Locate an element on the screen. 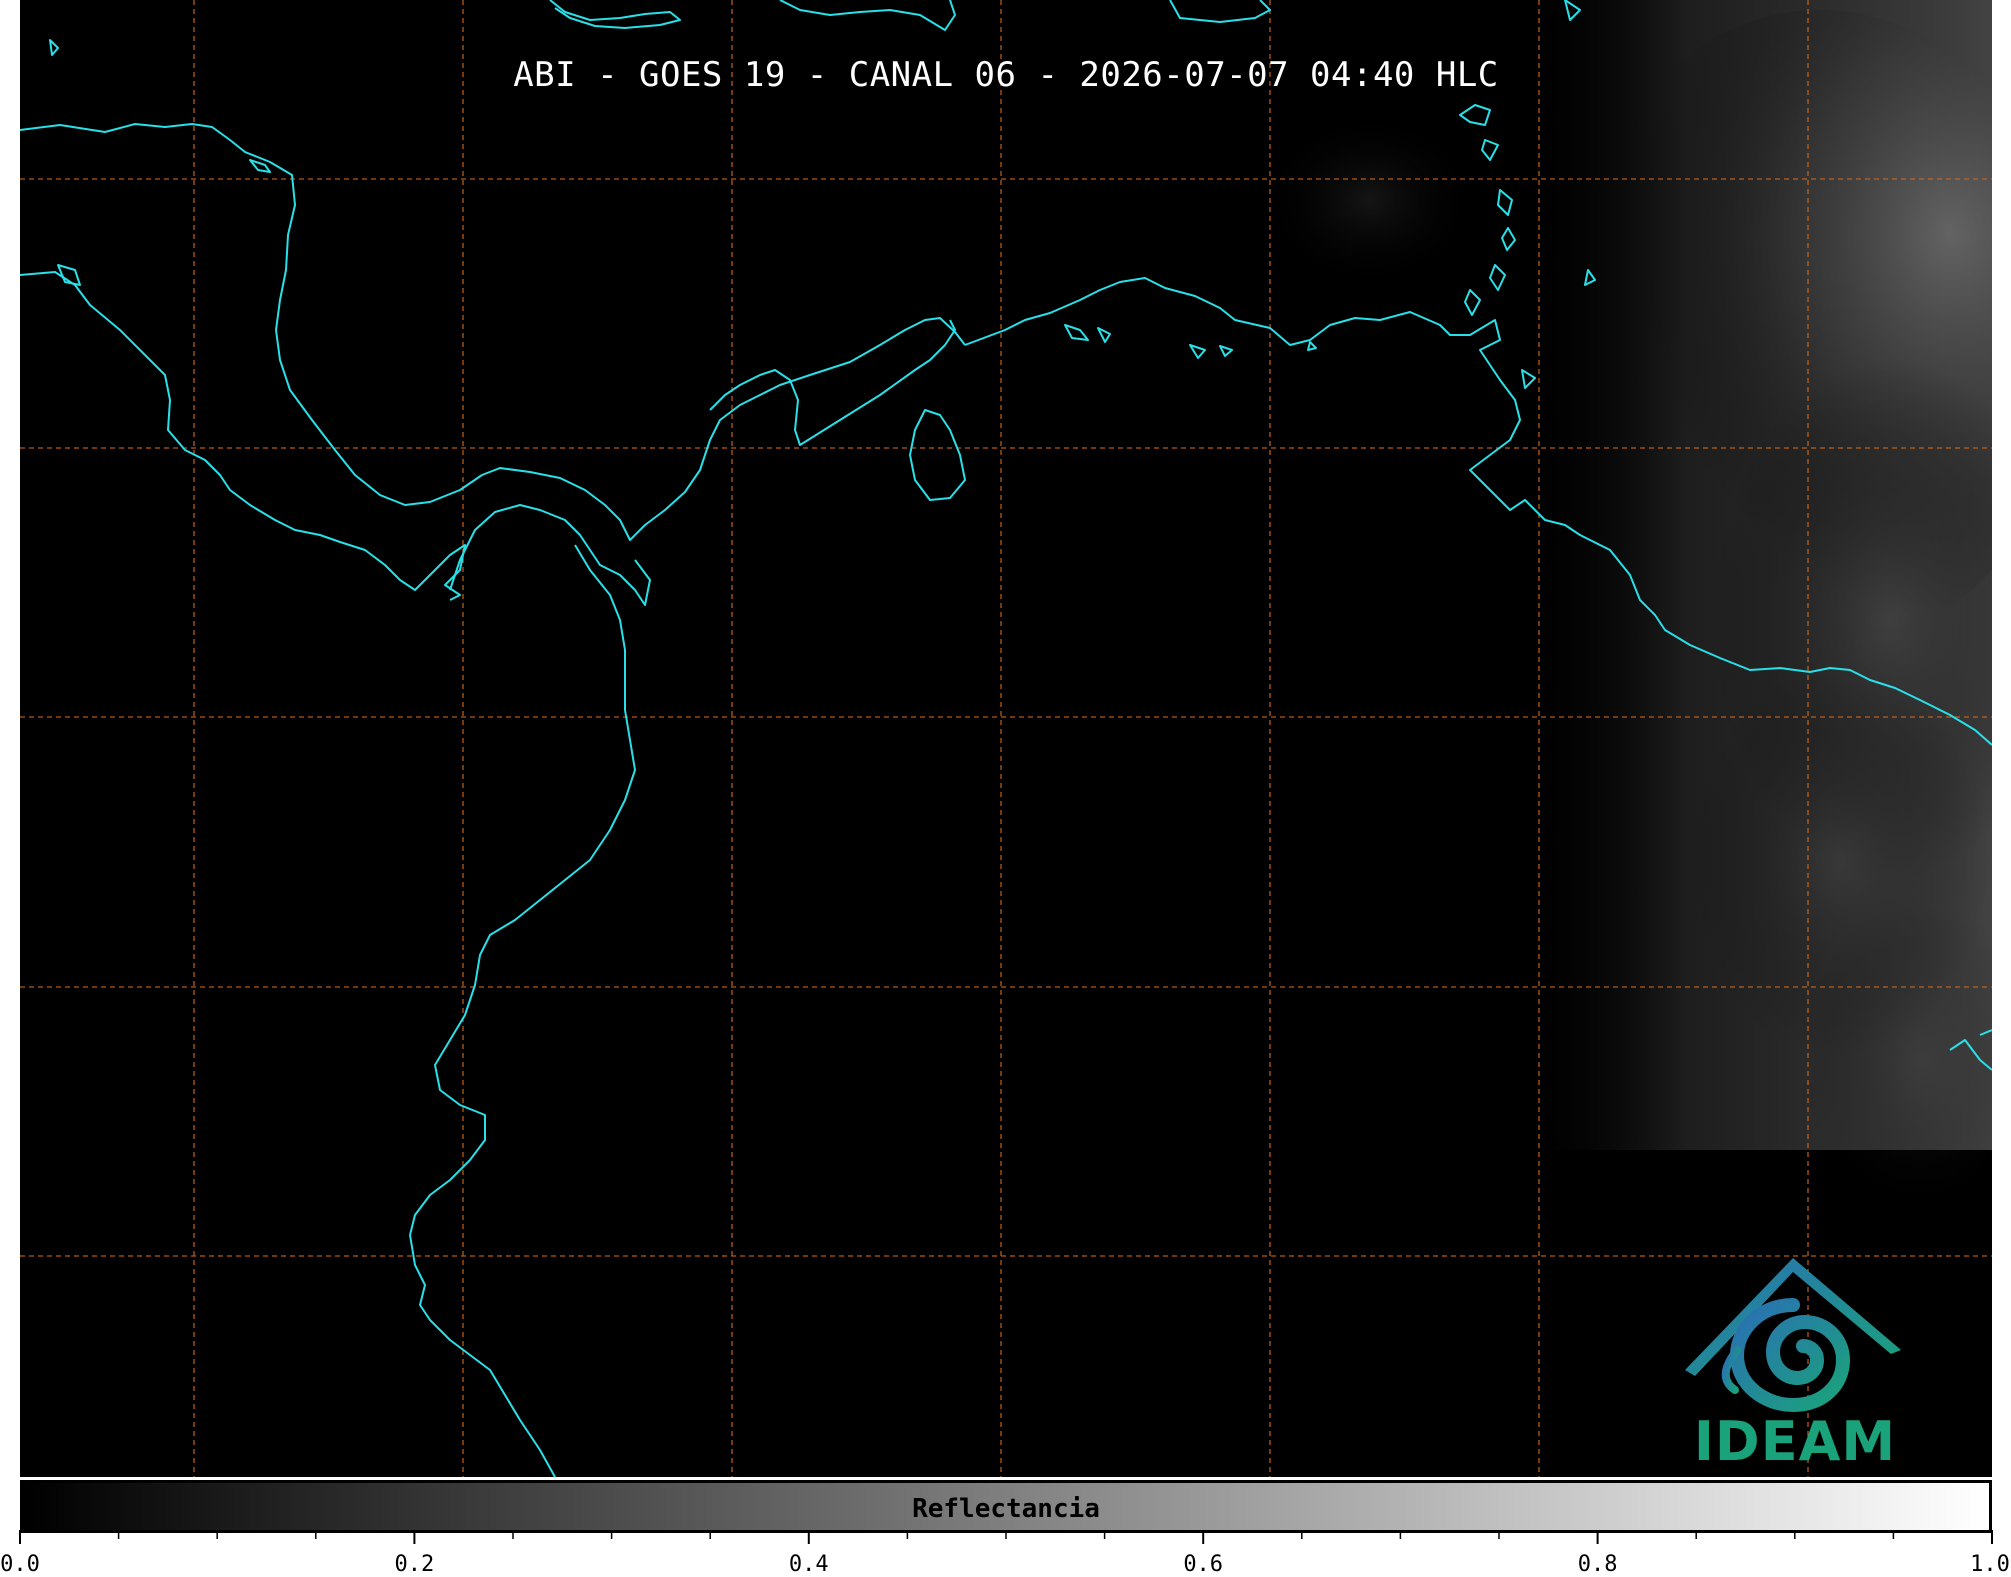  coastline-colombia-pacific is located at coordinates (522, 1010).